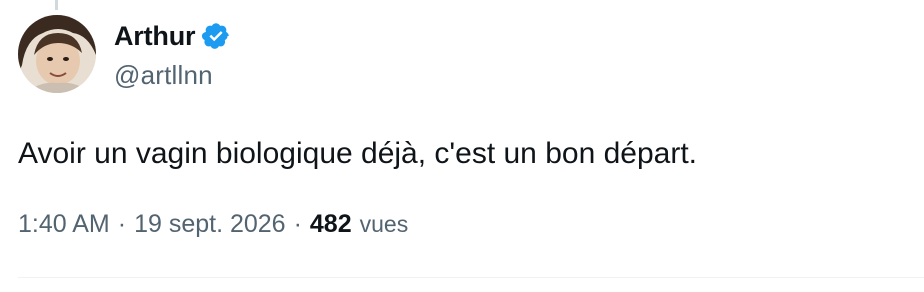  I want to click on views-count: 482, so click(331, 224).